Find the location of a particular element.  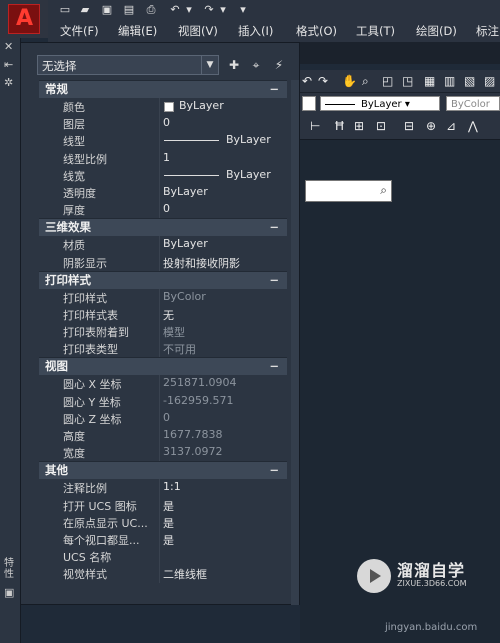

property-row: 线宽 ByLayer is located at coordinates (163, 175).